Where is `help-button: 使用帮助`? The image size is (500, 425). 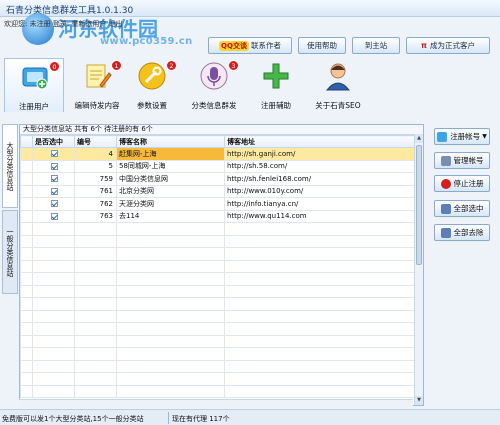
help-button: 使用帮助 is located at coordinates (322, 45).